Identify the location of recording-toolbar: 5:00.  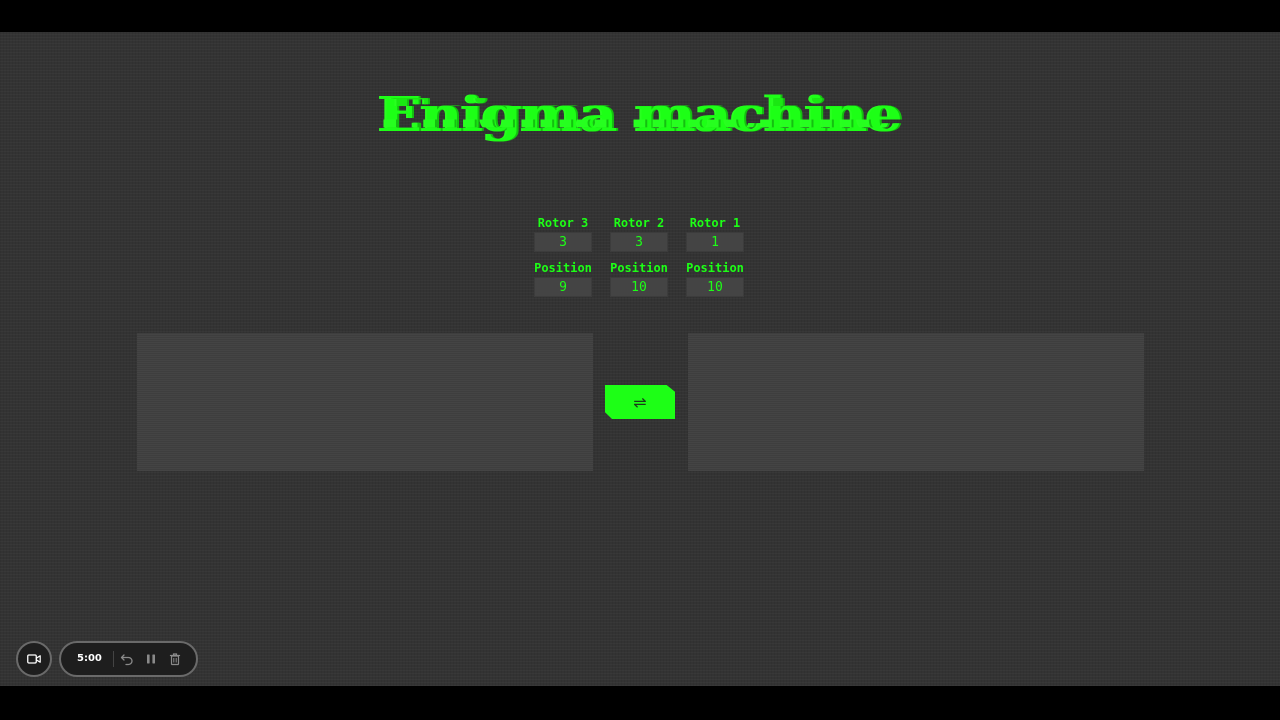
(128, 659).